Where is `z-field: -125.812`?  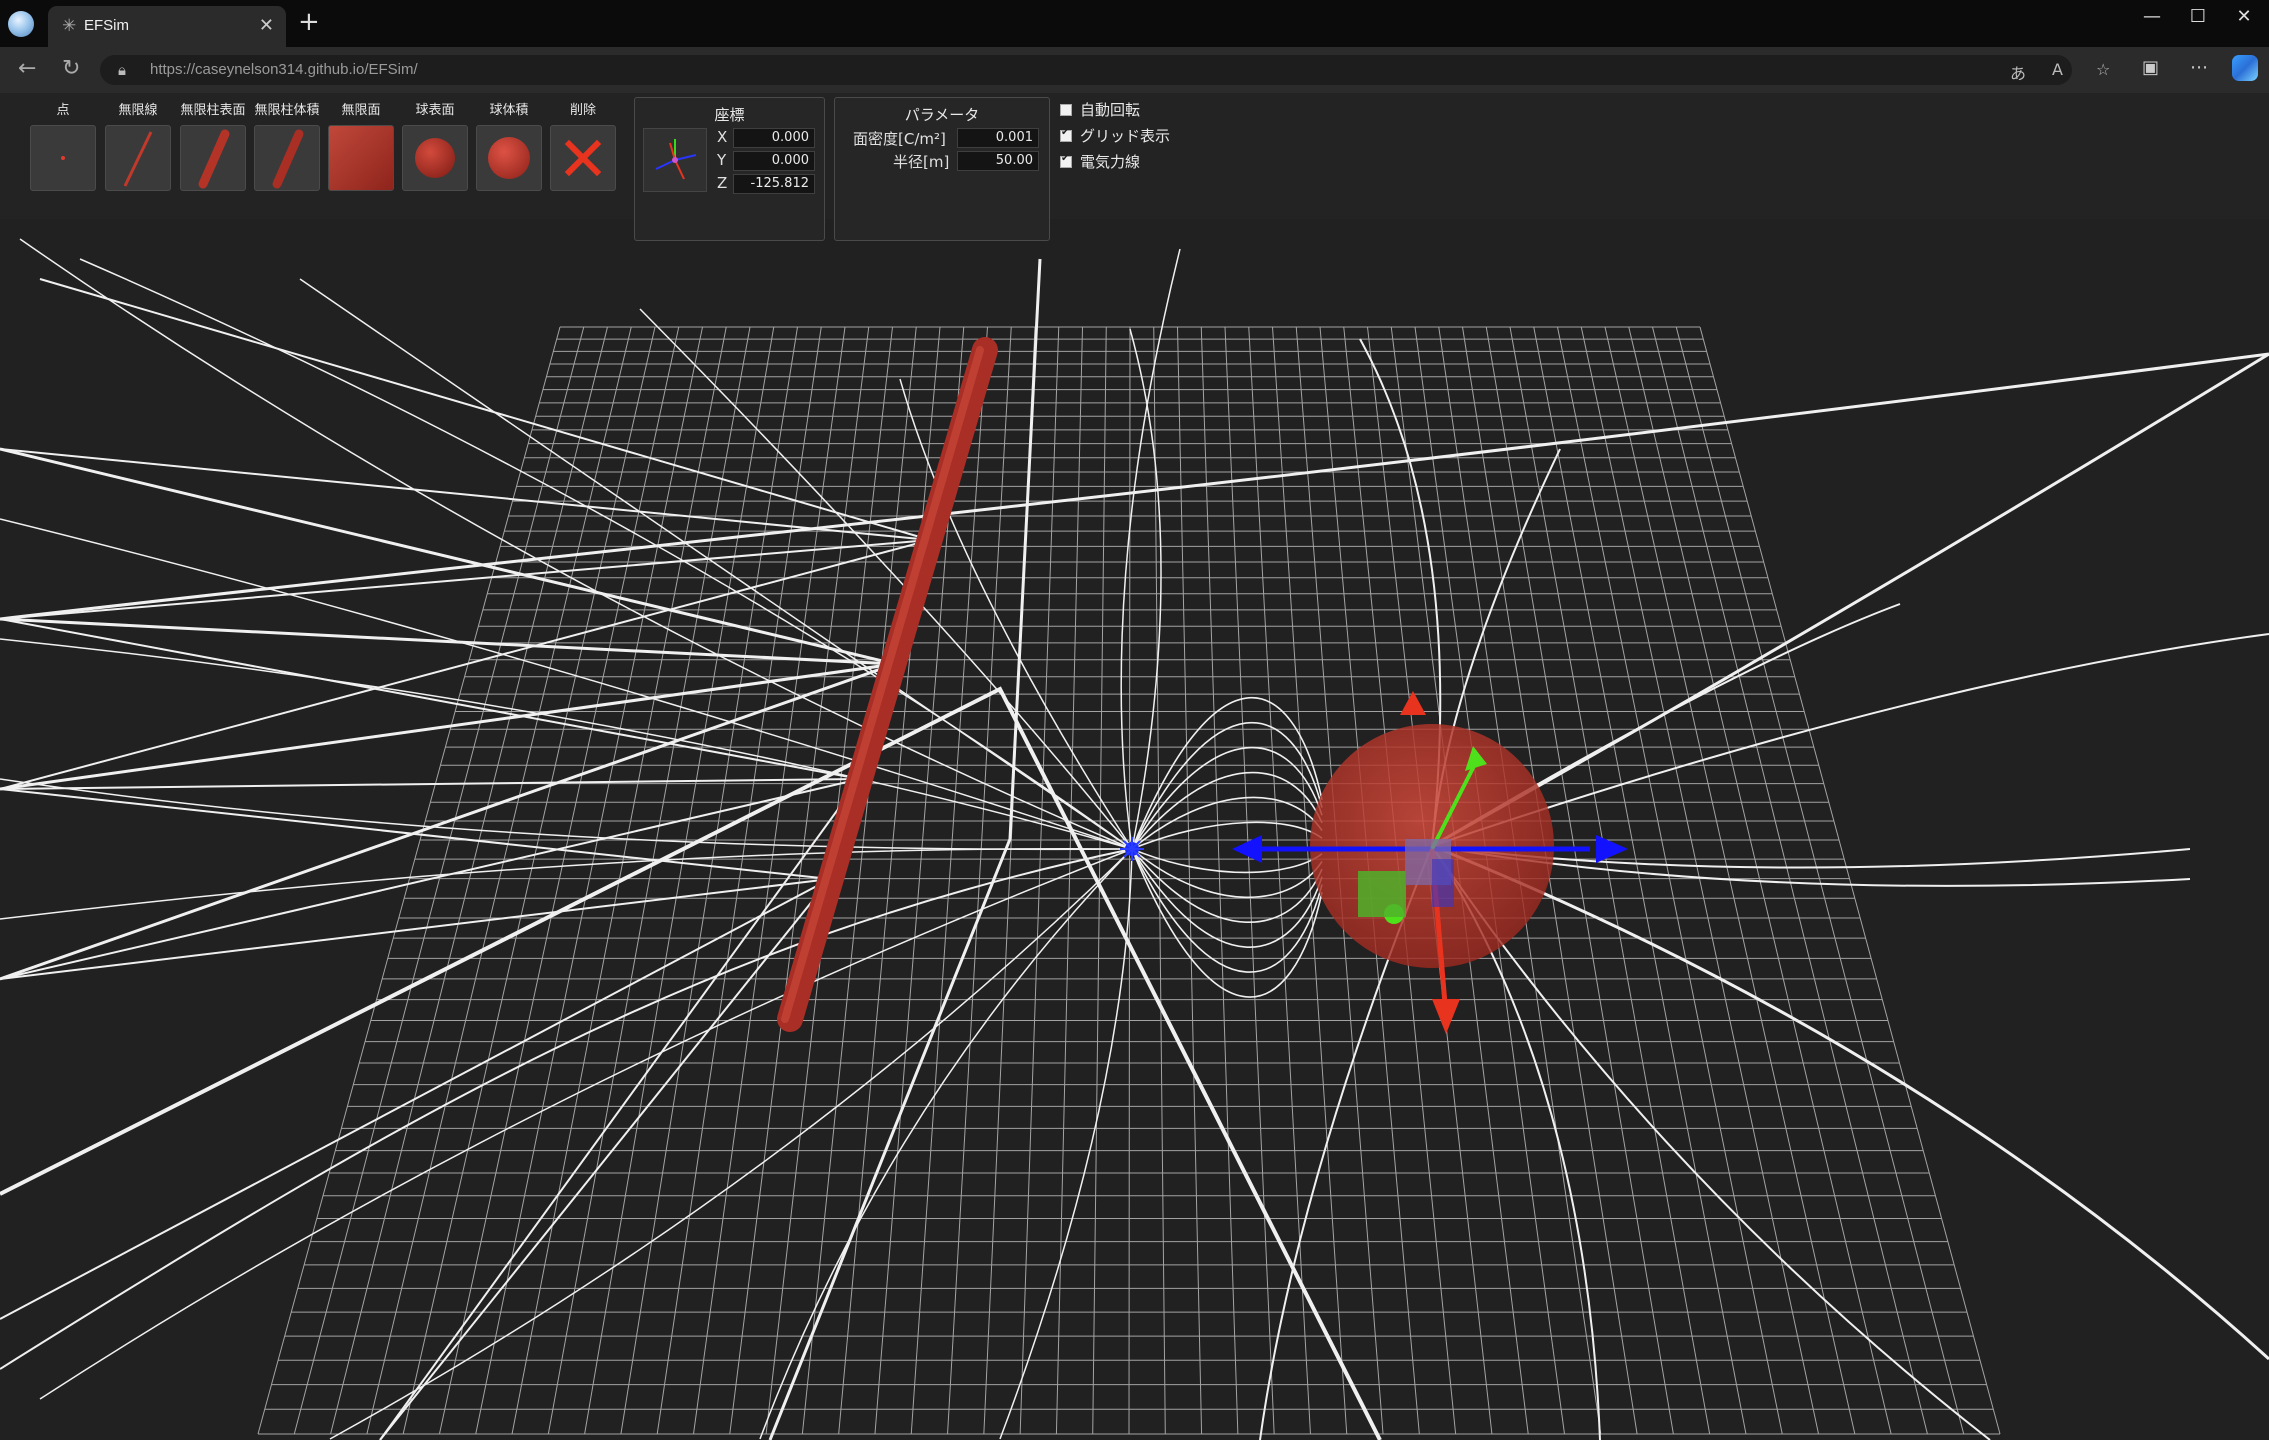
z-field: -125.812 is located at coordinates (774, 184).